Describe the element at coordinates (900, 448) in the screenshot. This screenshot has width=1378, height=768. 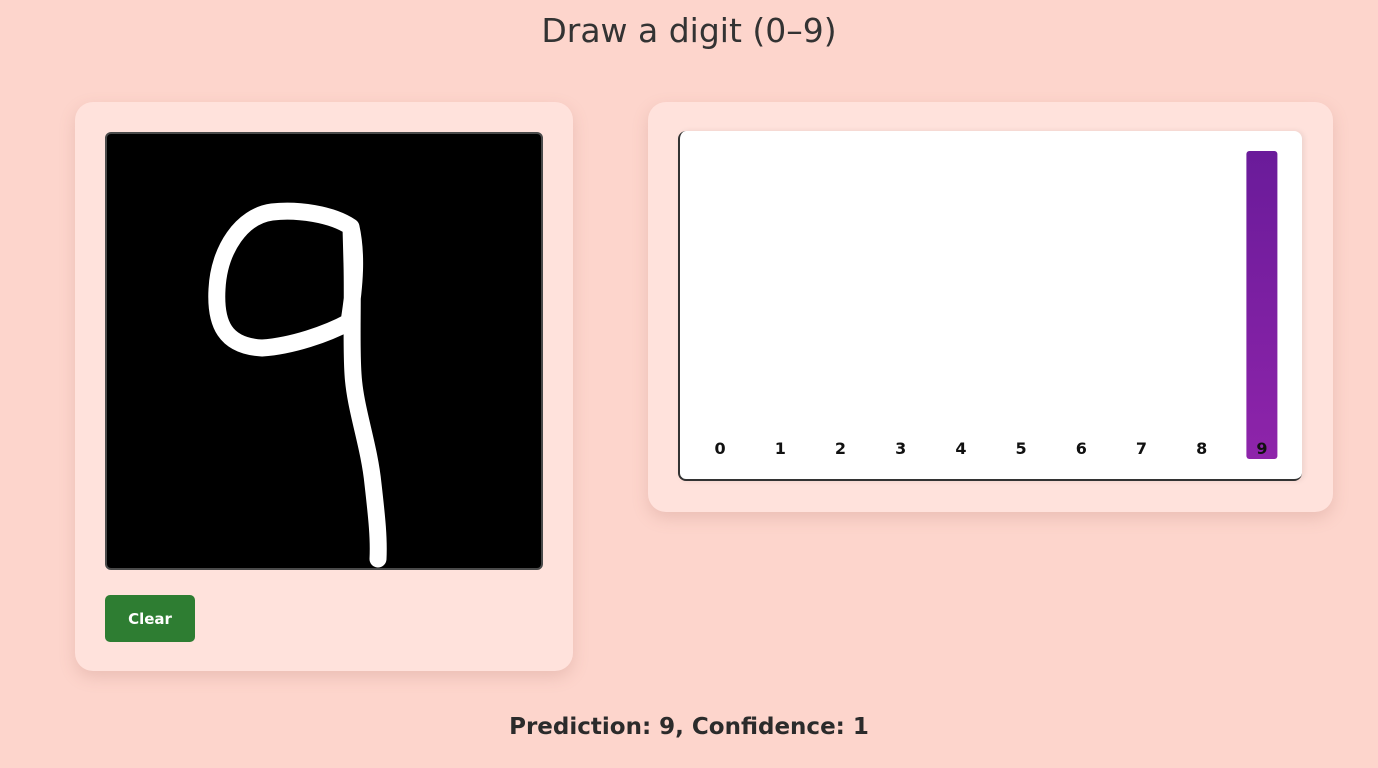
I see `tick-label-3: 3` at that location.